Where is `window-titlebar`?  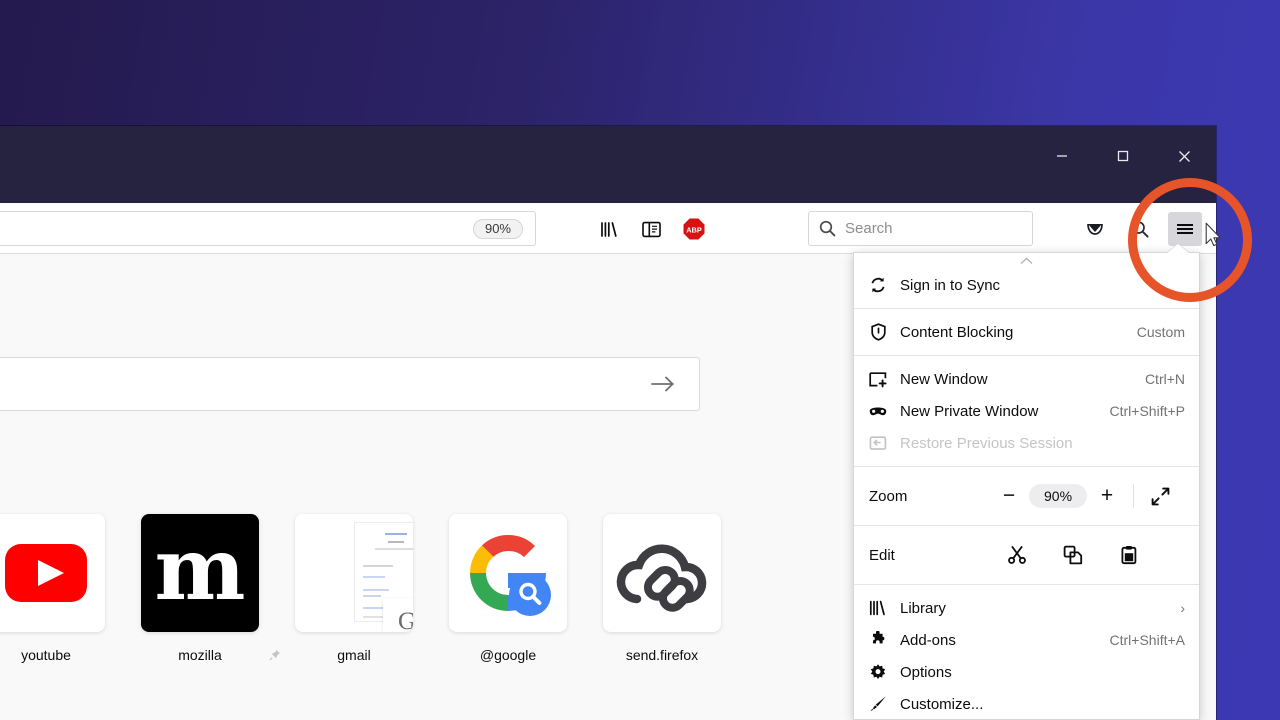
window-titlebar is located at coordinates (608, 164).